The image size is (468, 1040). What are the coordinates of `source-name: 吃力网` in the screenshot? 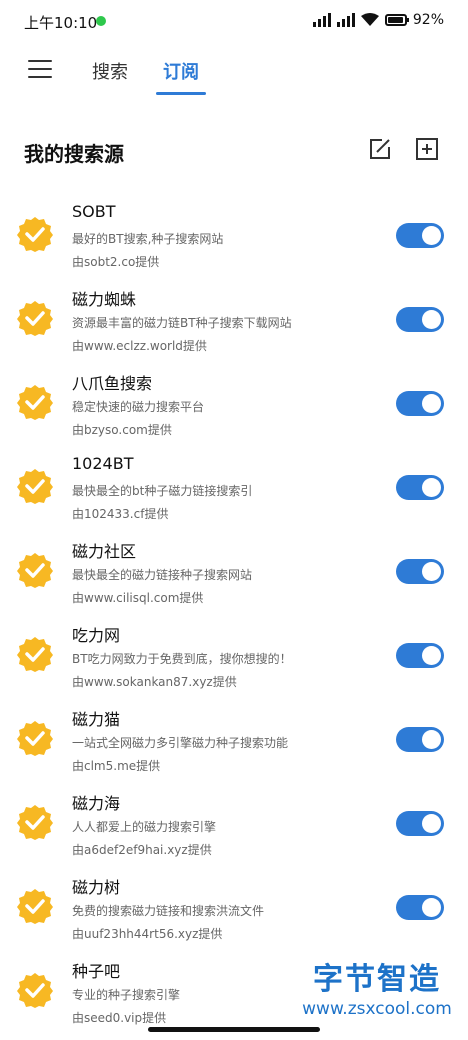 It's located at (96, 635).